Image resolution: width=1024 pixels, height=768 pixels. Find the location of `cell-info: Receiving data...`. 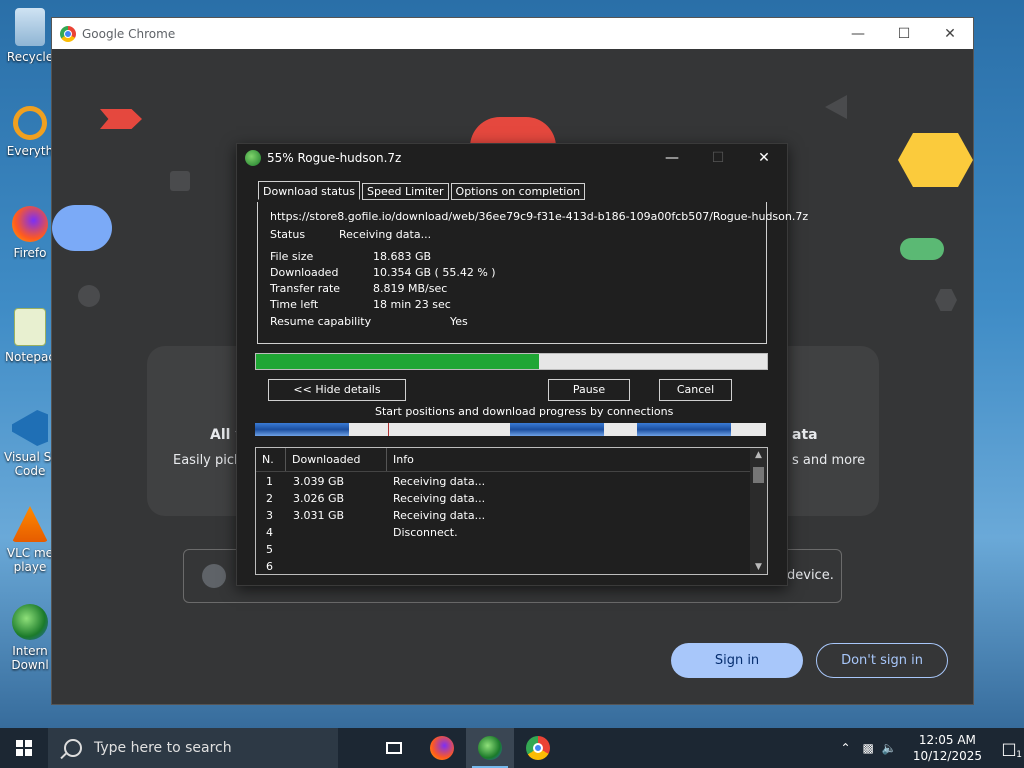

cell-info: Receiving data... is located at coordinates (439, 515).